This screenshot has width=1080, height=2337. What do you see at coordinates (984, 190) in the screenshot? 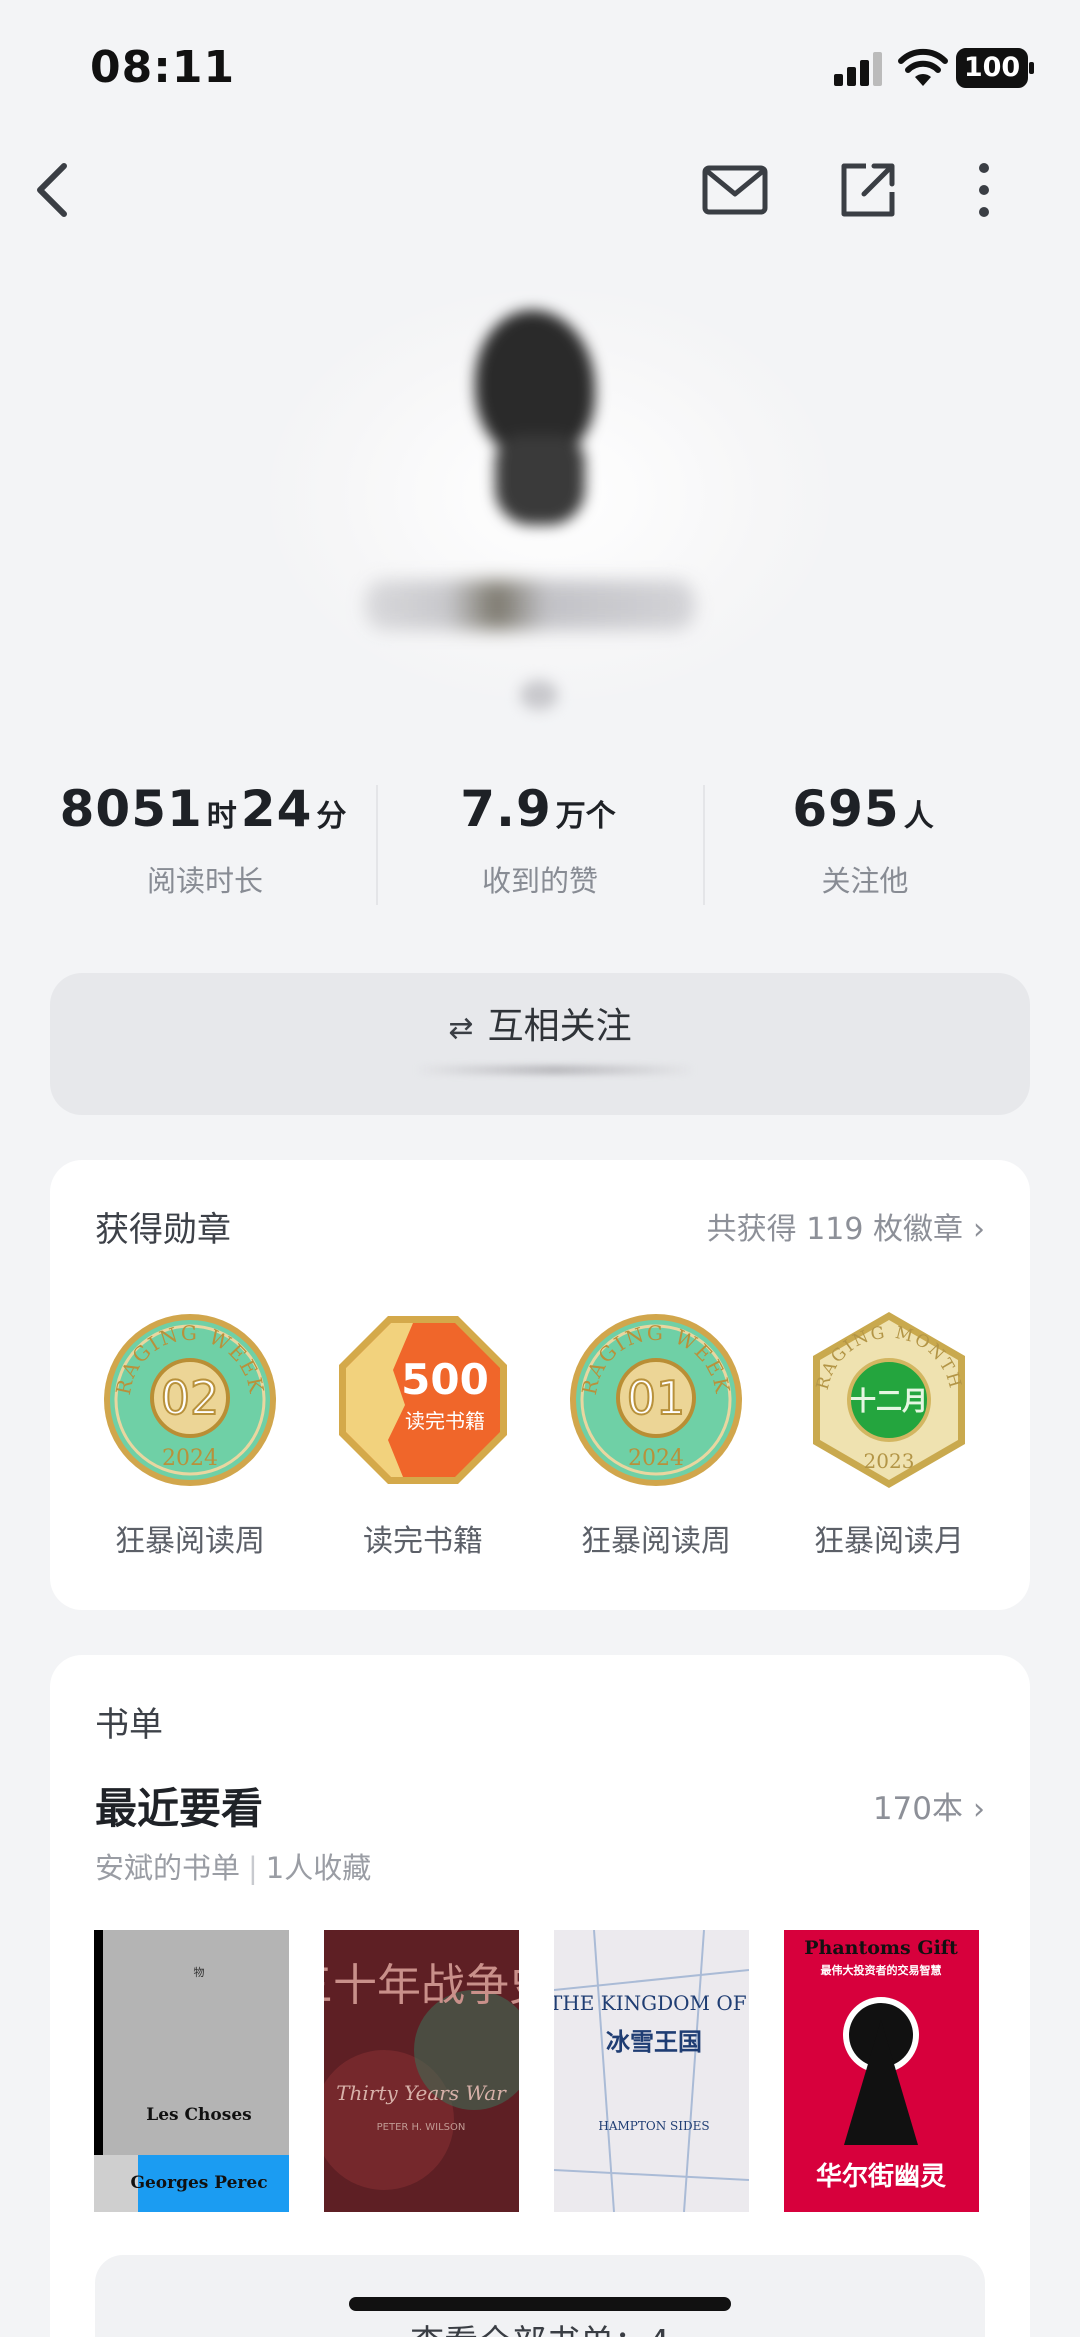
I see `more-options-icon` at bounding box center [984, 190].